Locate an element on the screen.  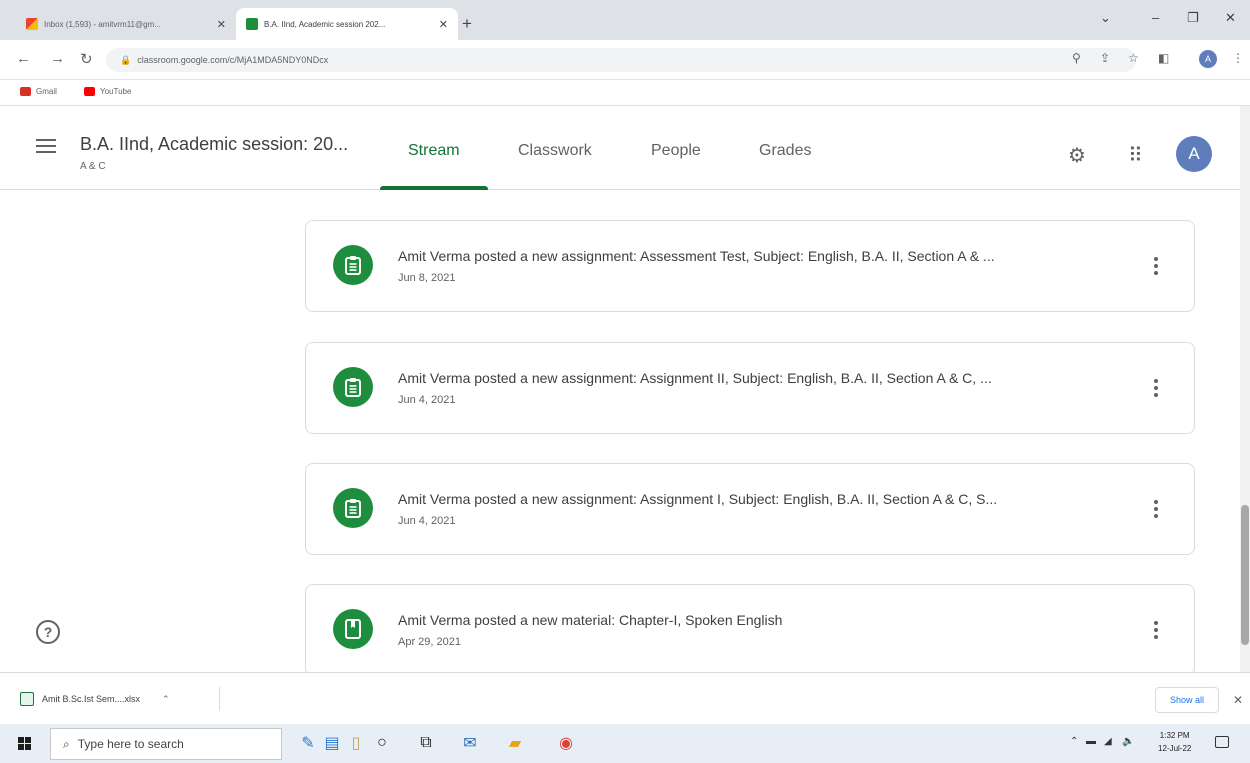
lock-icon: 🔒 is located at coordinates (126, 59).